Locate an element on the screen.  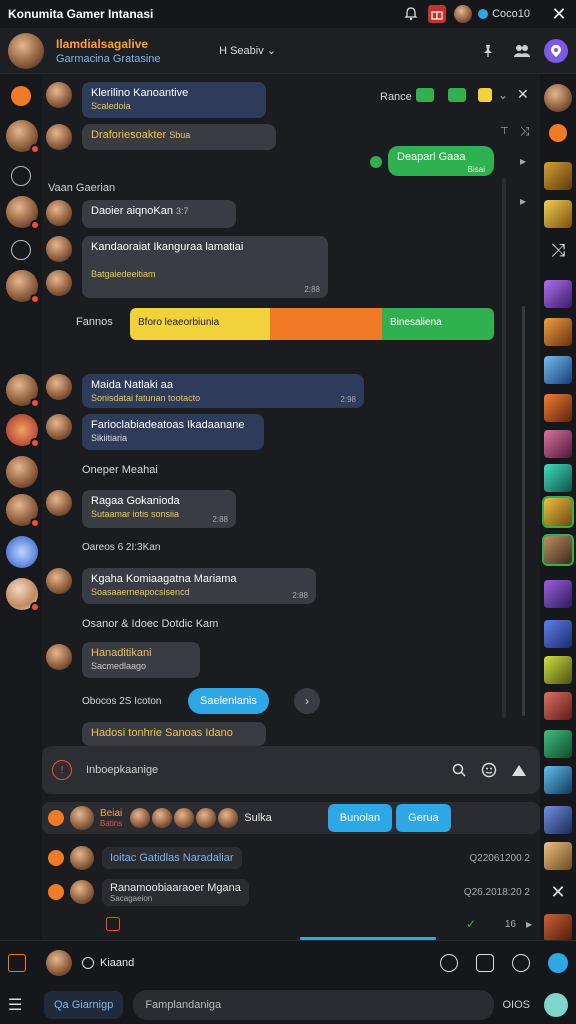
status-banner: Bforo leaeorbiunia Binesaliena is located at coordinates (312, 324).